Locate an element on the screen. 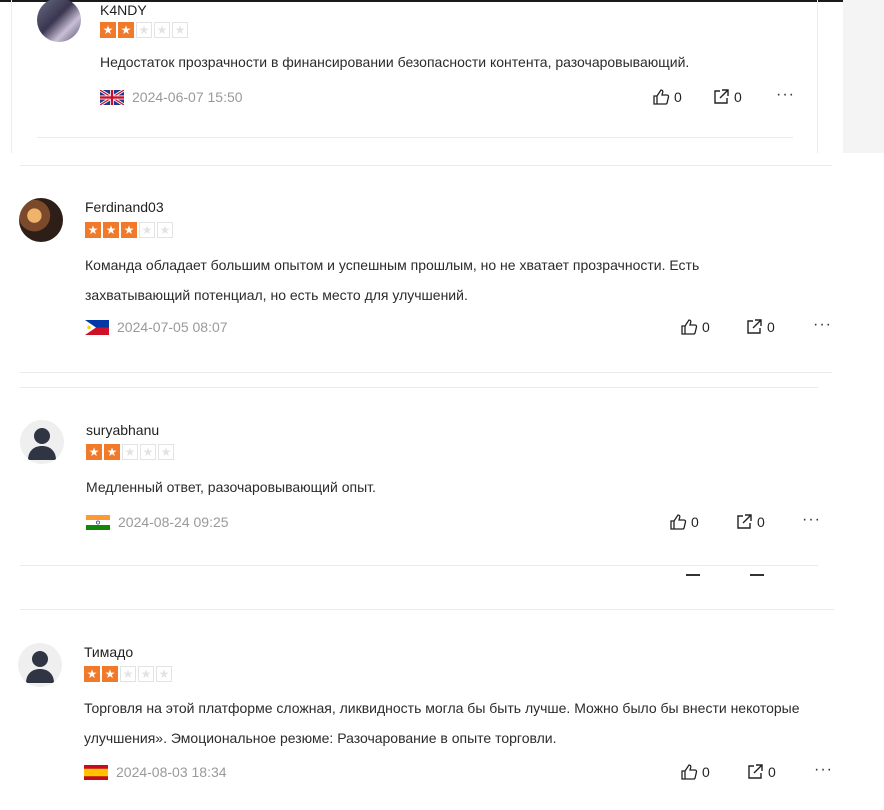  review-meta: 2024-06-07 15:50 is located at coordinates (171, 97).